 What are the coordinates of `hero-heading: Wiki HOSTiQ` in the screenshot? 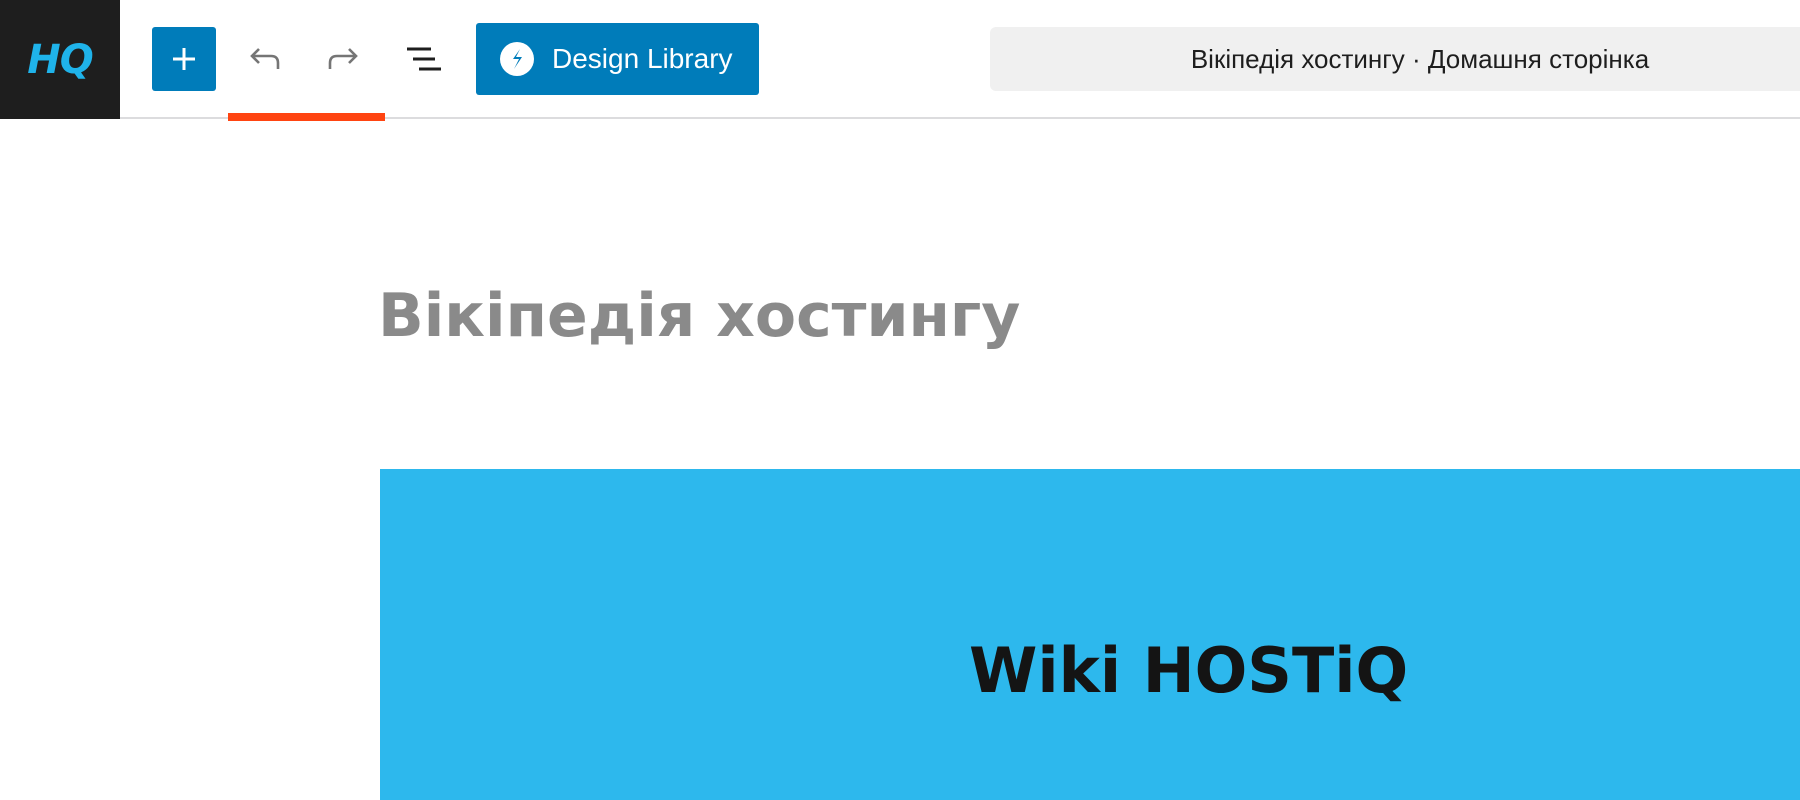 It's located at (1188, 670).